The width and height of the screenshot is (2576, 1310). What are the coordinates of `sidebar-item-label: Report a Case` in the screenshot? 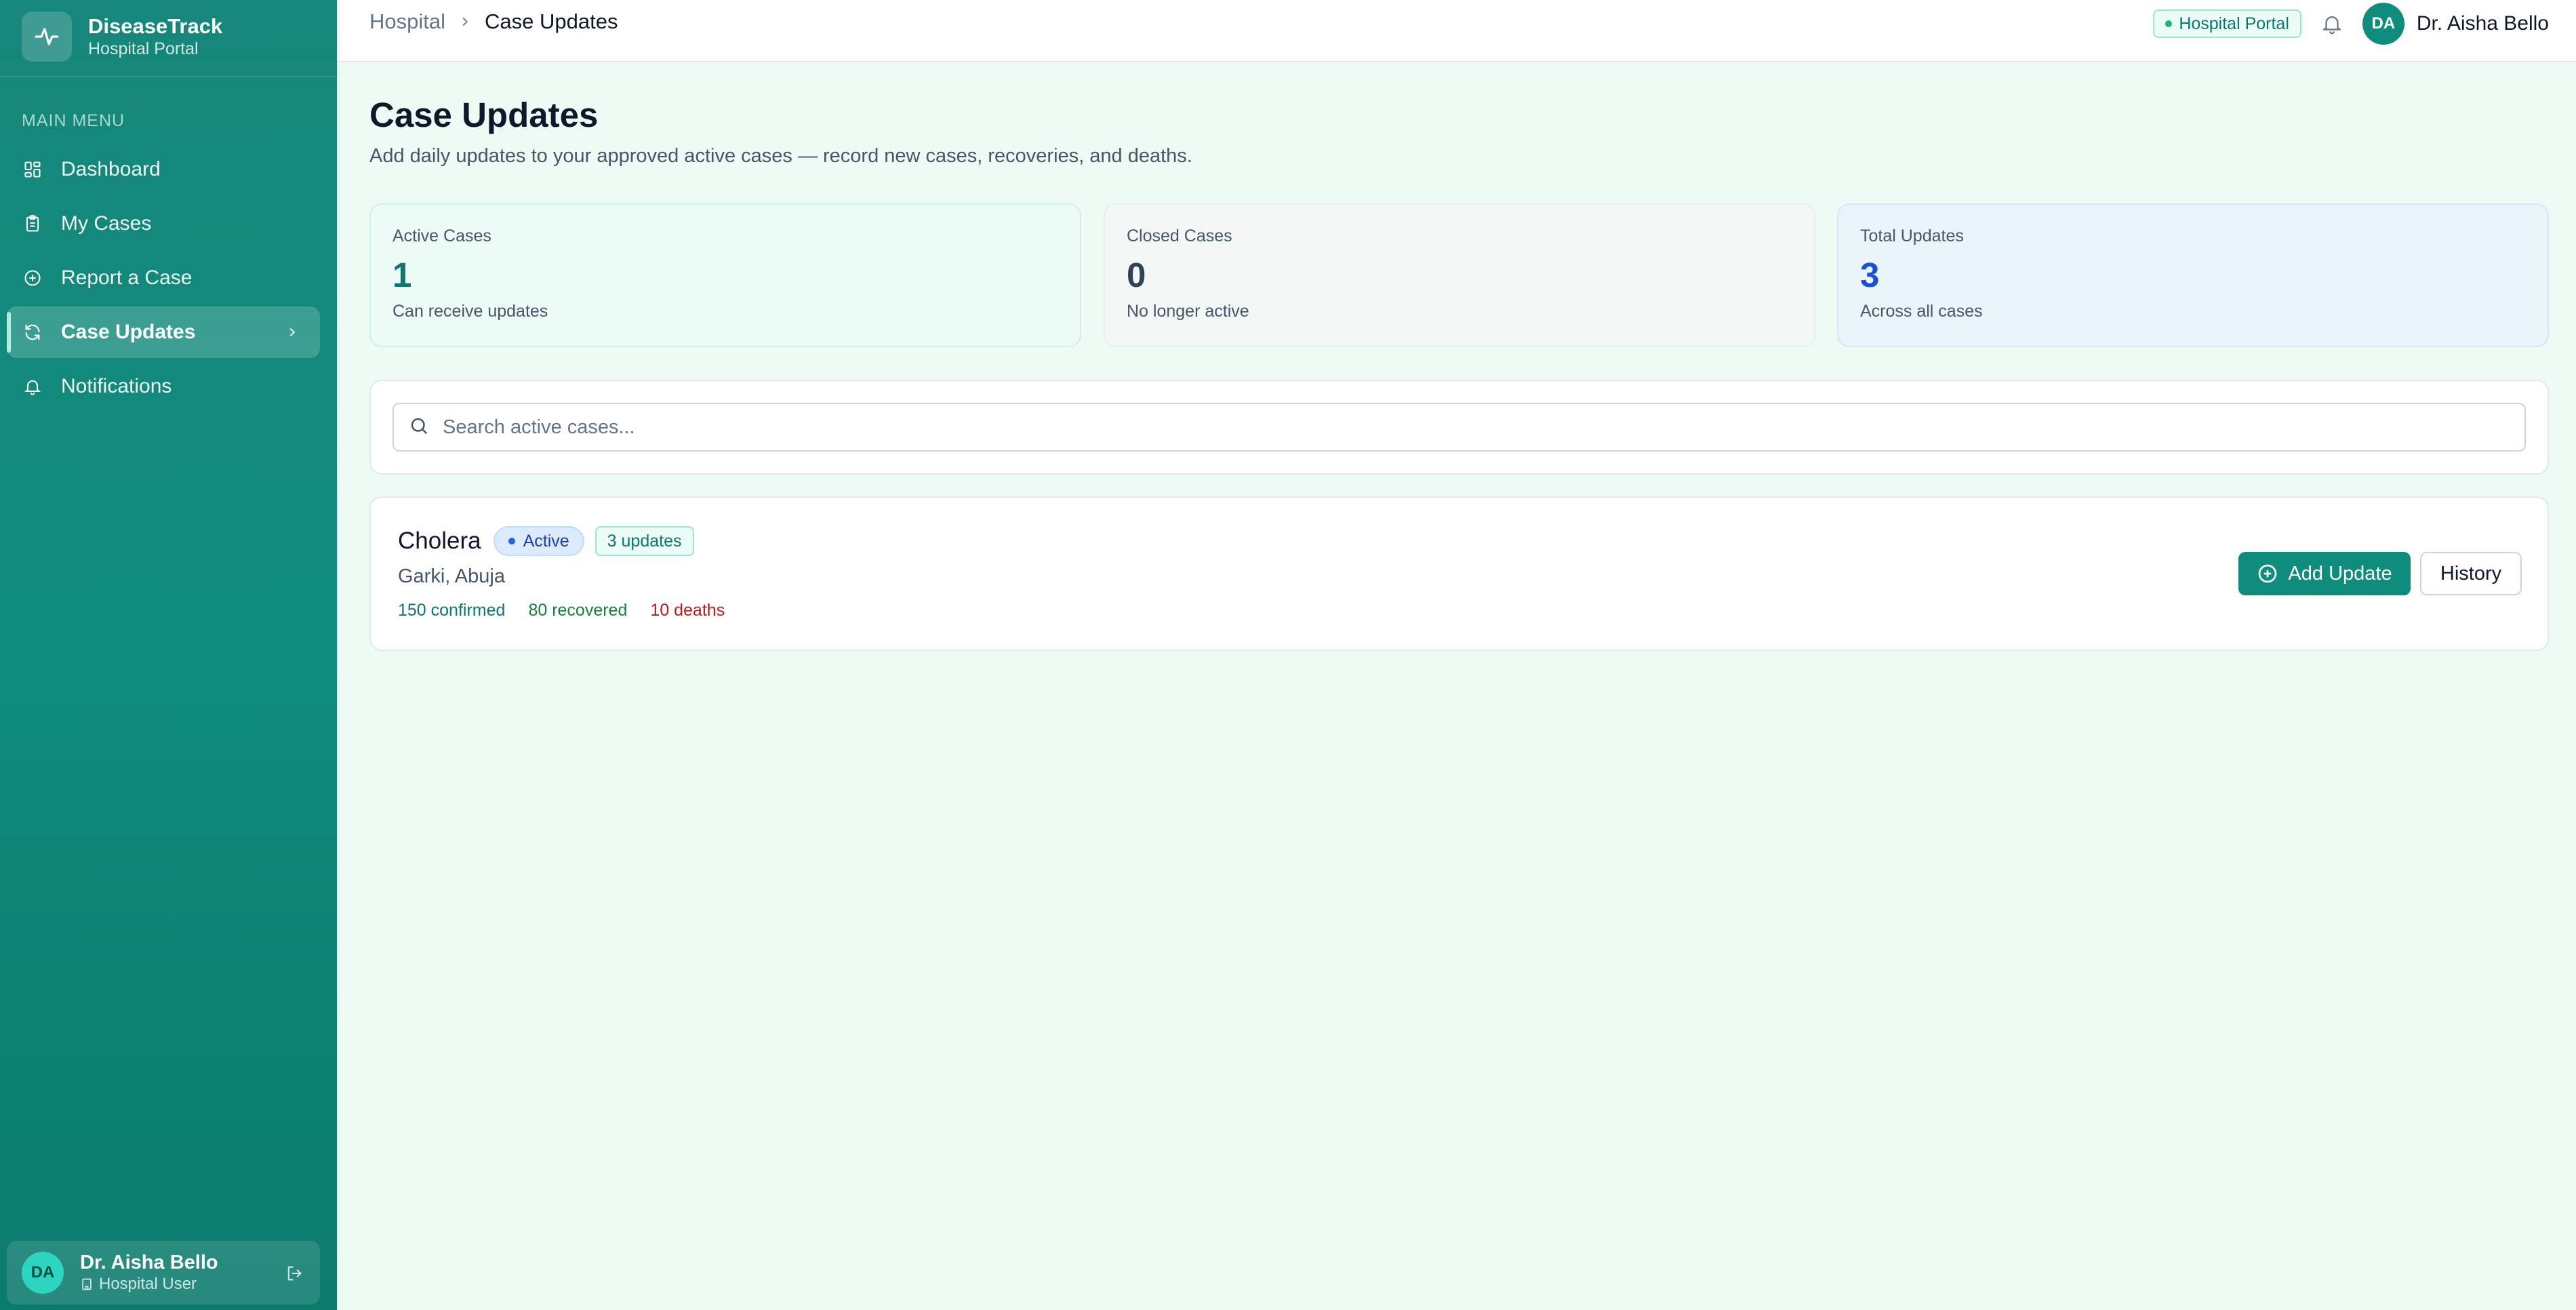 It's located at (127, 277).